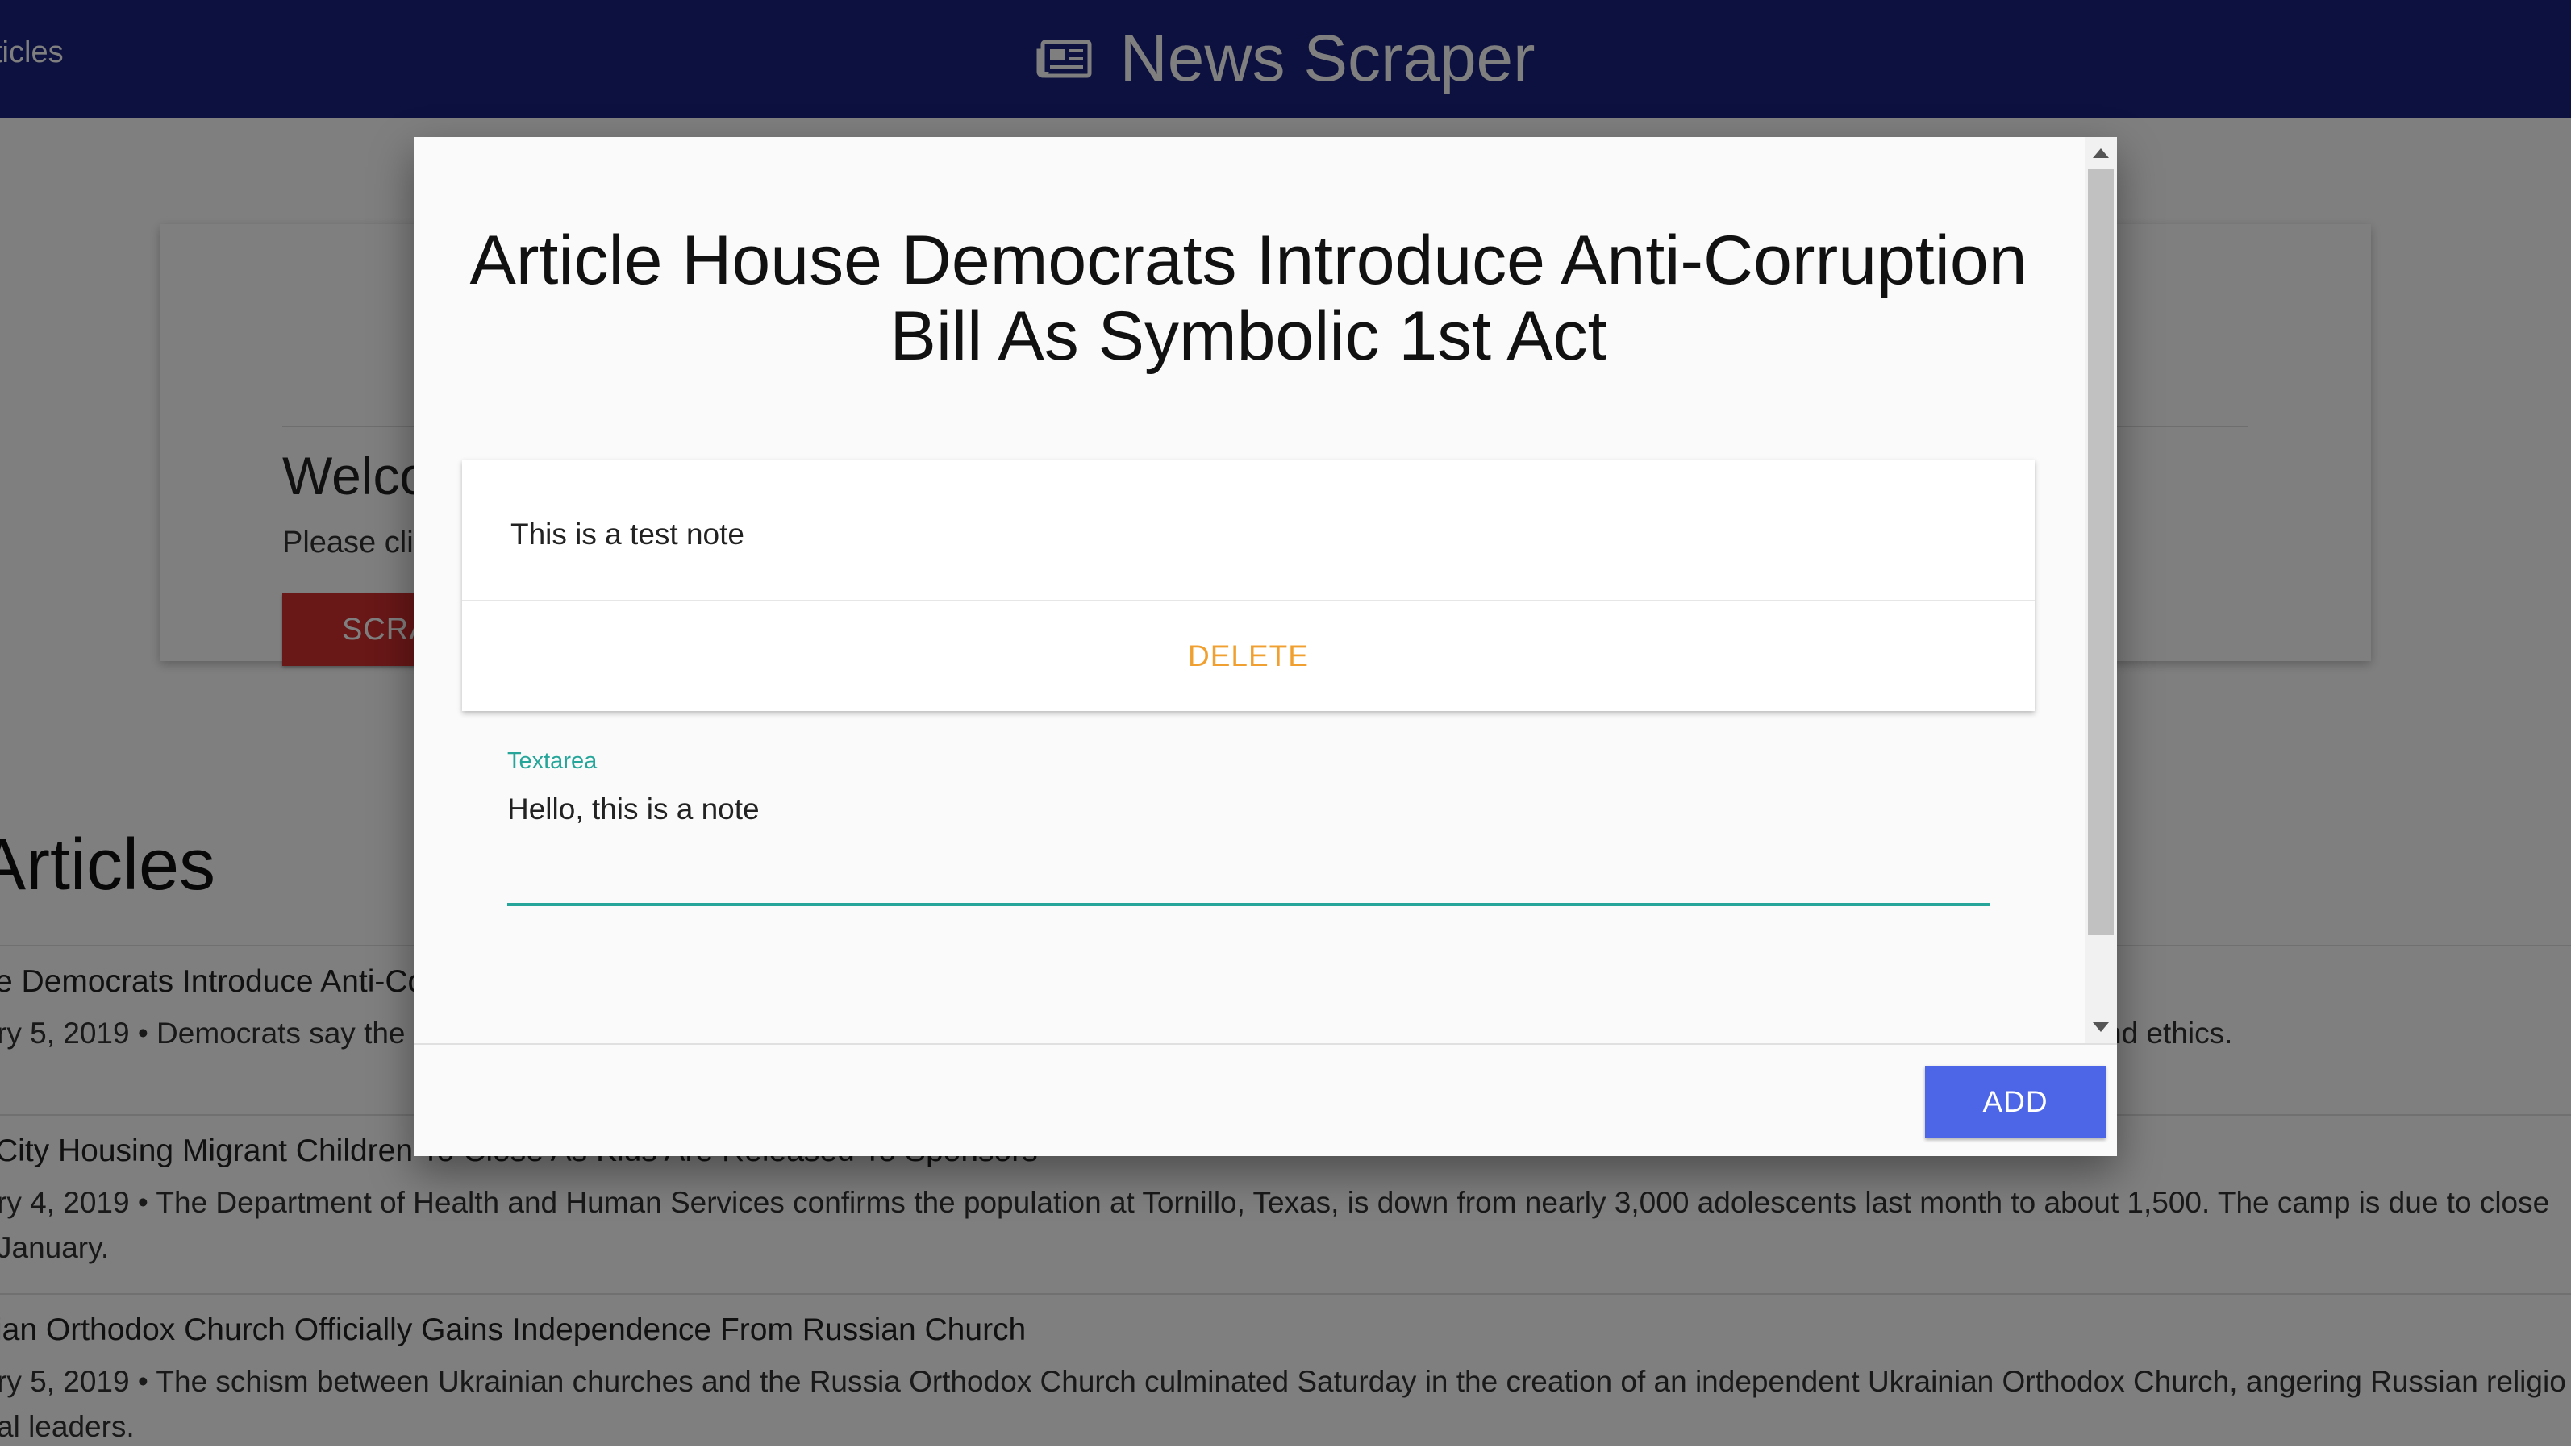 The width and height of the screenshot is (2571, 1456). Describe the element at coordinates (2101, 552) in the screenshot. I see `scroll-thumb` at that location.